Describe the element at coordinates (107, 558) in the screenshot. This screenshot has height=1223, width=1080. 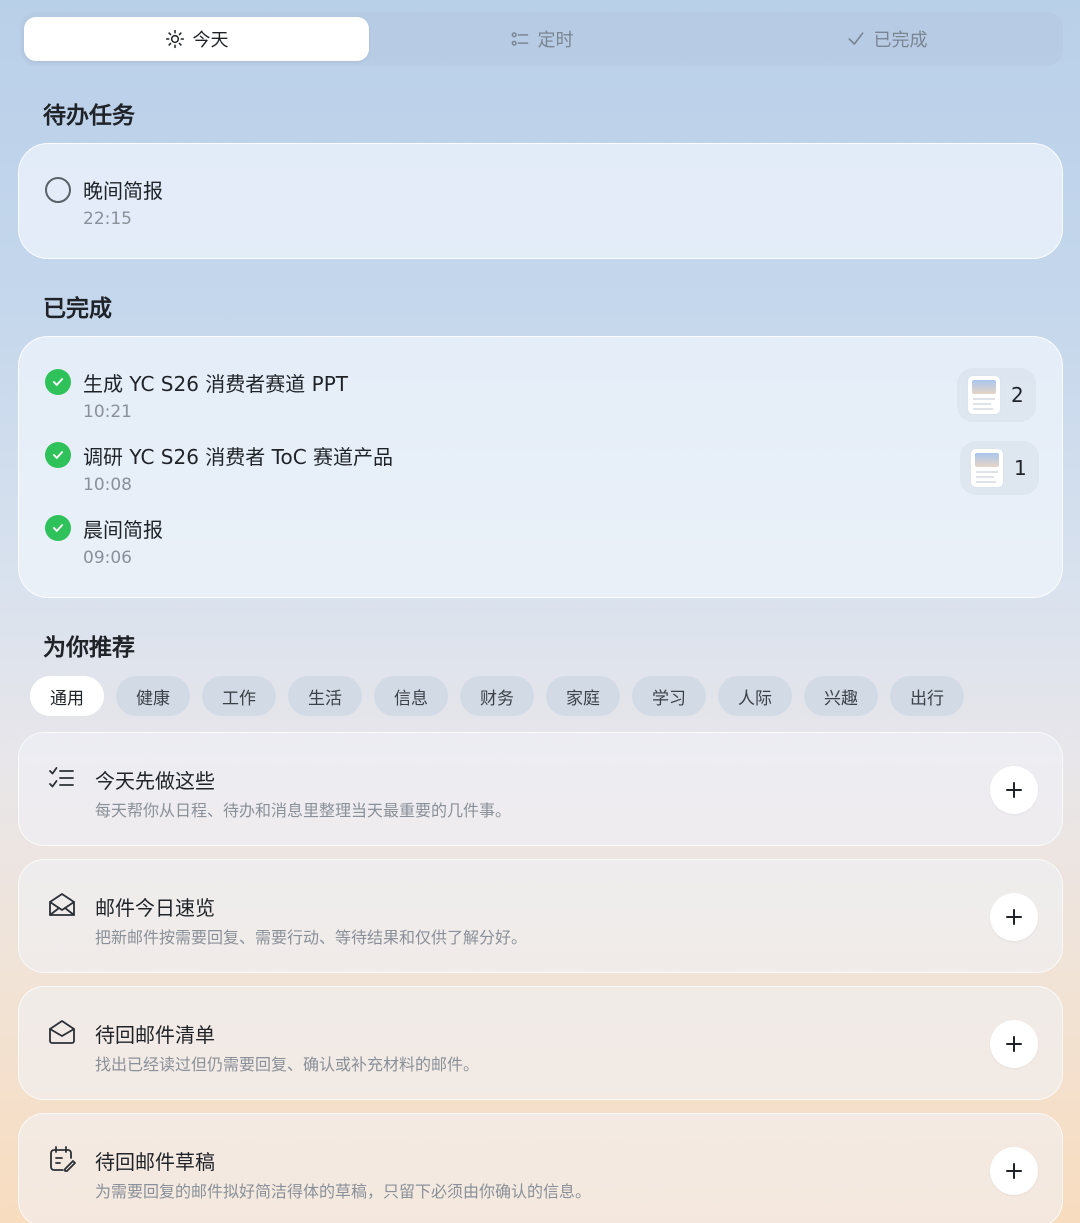
I see `task-time: 09:06` at that location.